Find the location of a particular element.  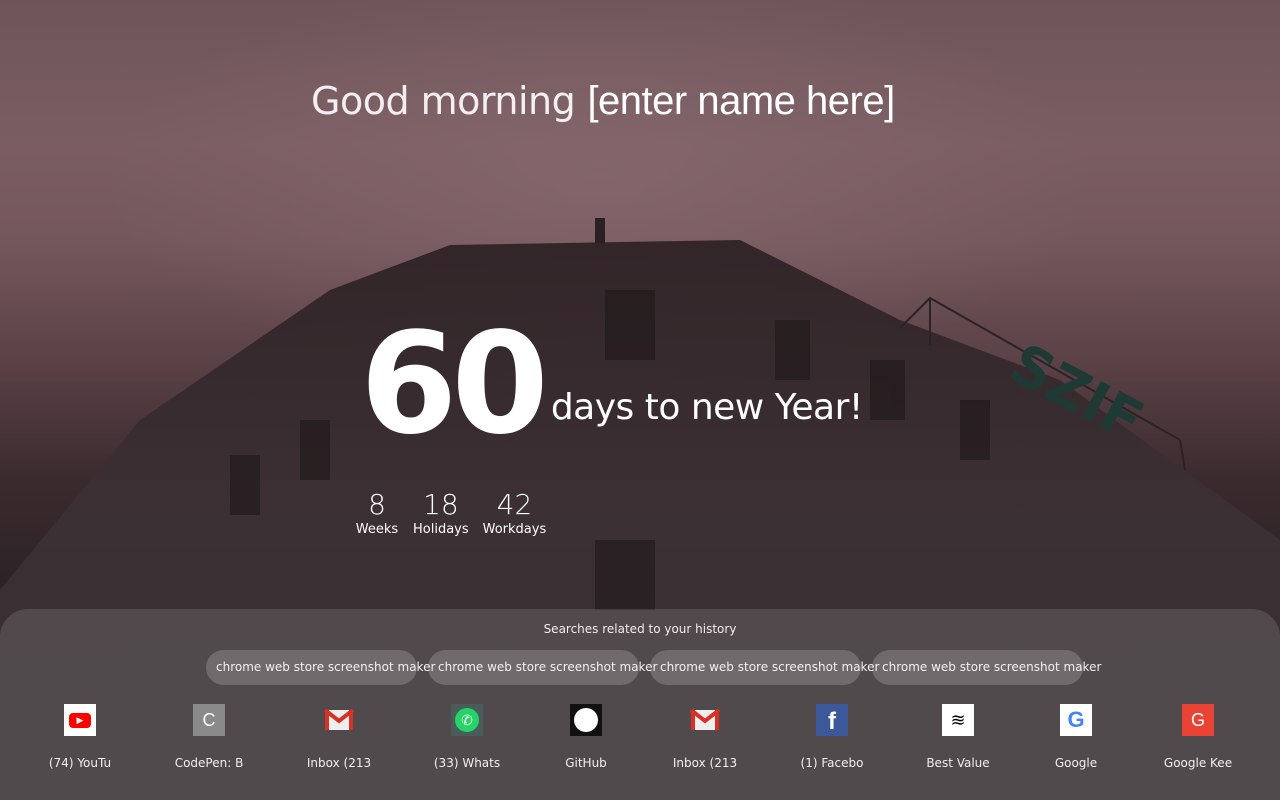

shortcut-label: Best Value is located at coordinates (958, 763).